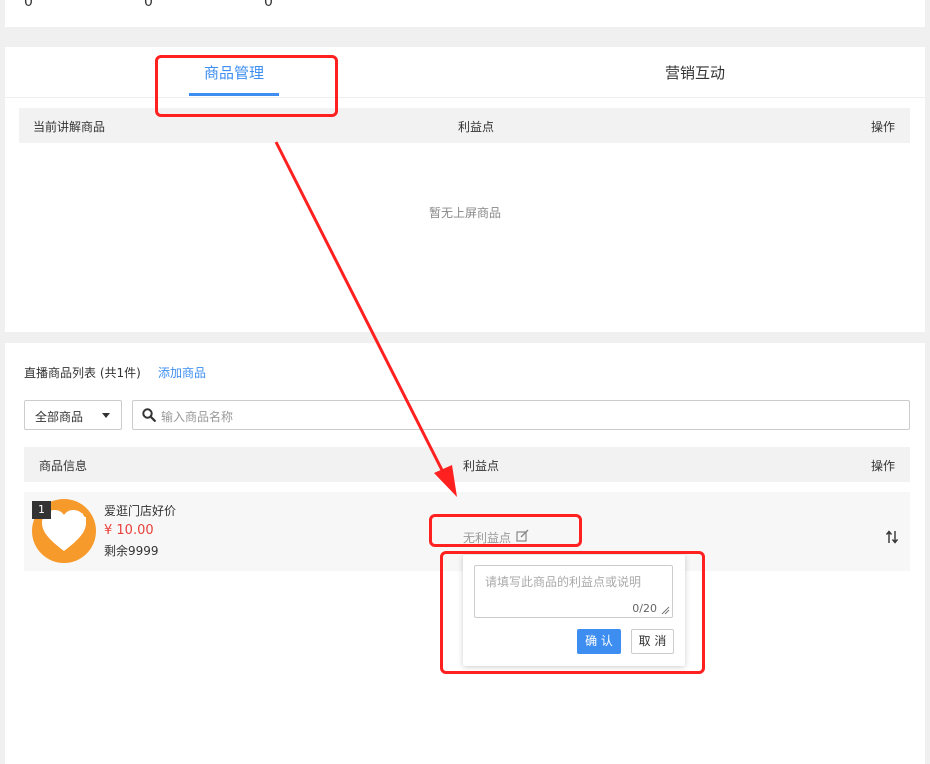 This screenshot has height=764, width=930. Describe the element at coordinates (487, 537) in the screenshot. I see `benefit-text: 无利益点` at that location.